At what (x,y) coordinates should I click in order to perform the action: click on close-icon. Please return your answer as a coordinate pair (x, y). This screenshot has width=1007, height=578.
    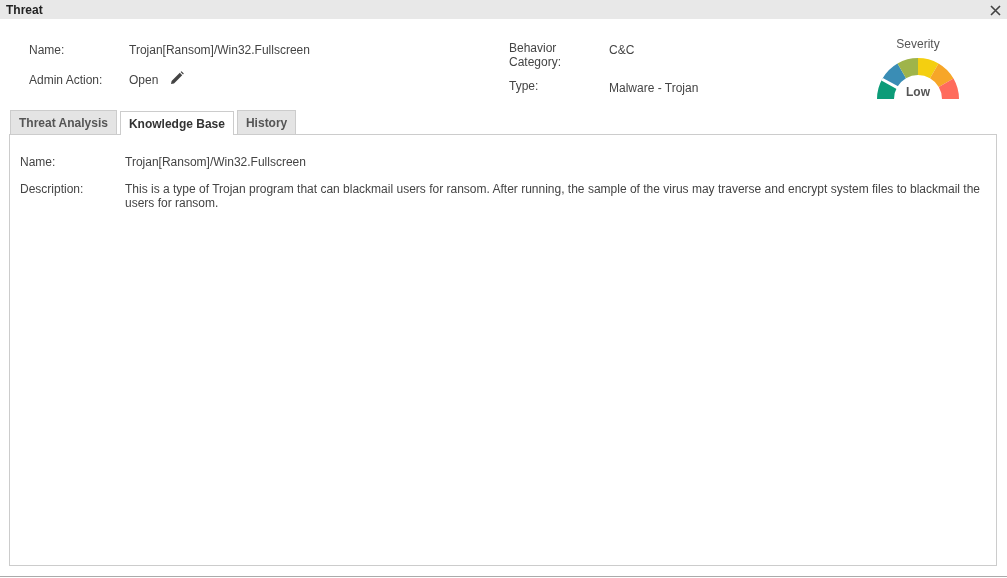
    Looking at the image, I should click on (995, 10).